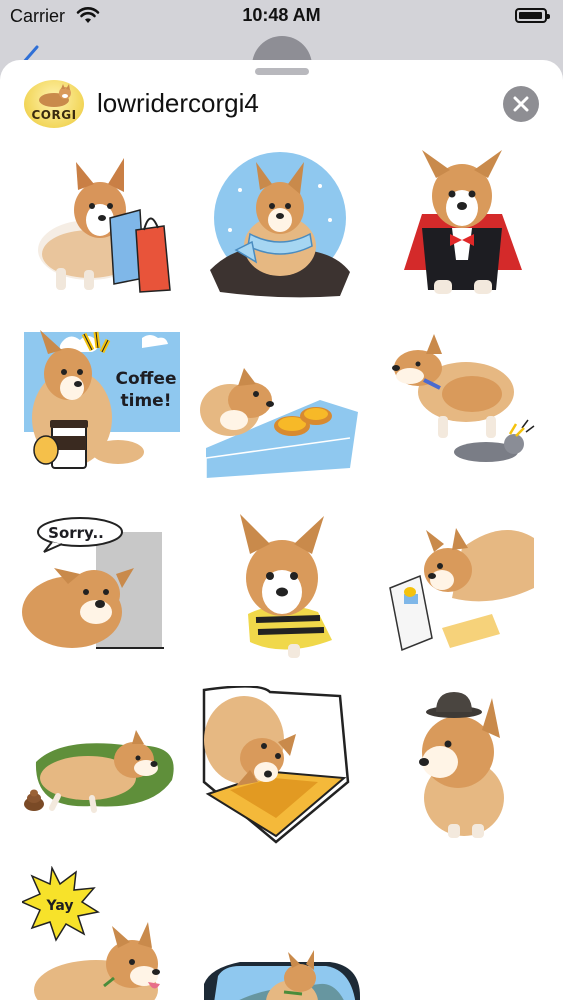  I want to click on sheet-grabber, so click(282, 71).